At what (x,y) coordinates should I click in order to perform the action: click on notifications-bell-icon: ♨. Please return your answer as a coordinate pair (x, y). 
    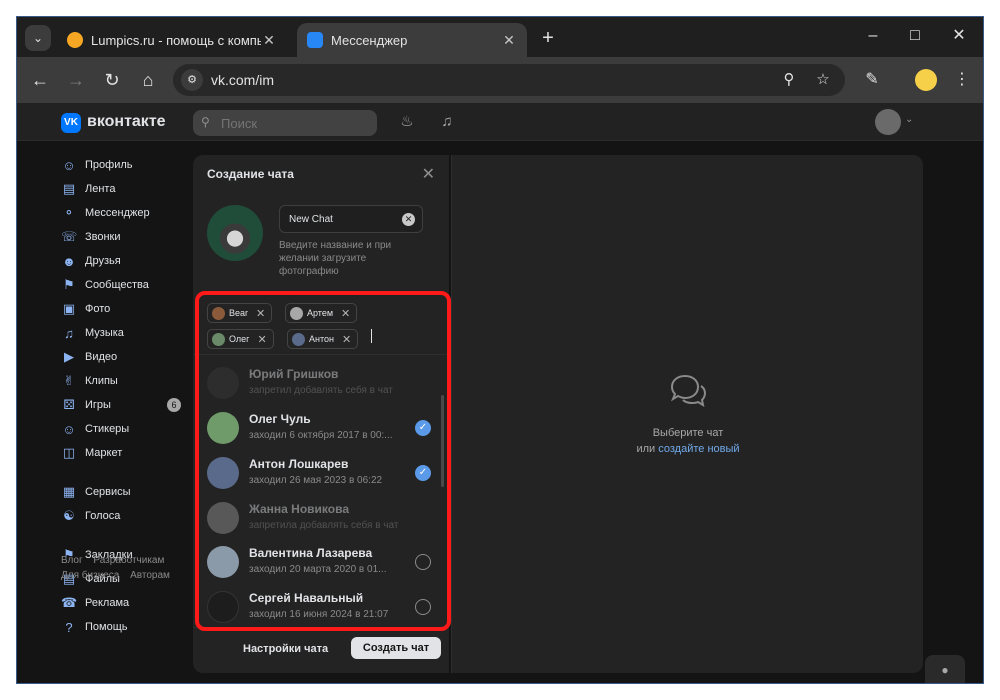
    Looking at the image, I should click on (407, 122).